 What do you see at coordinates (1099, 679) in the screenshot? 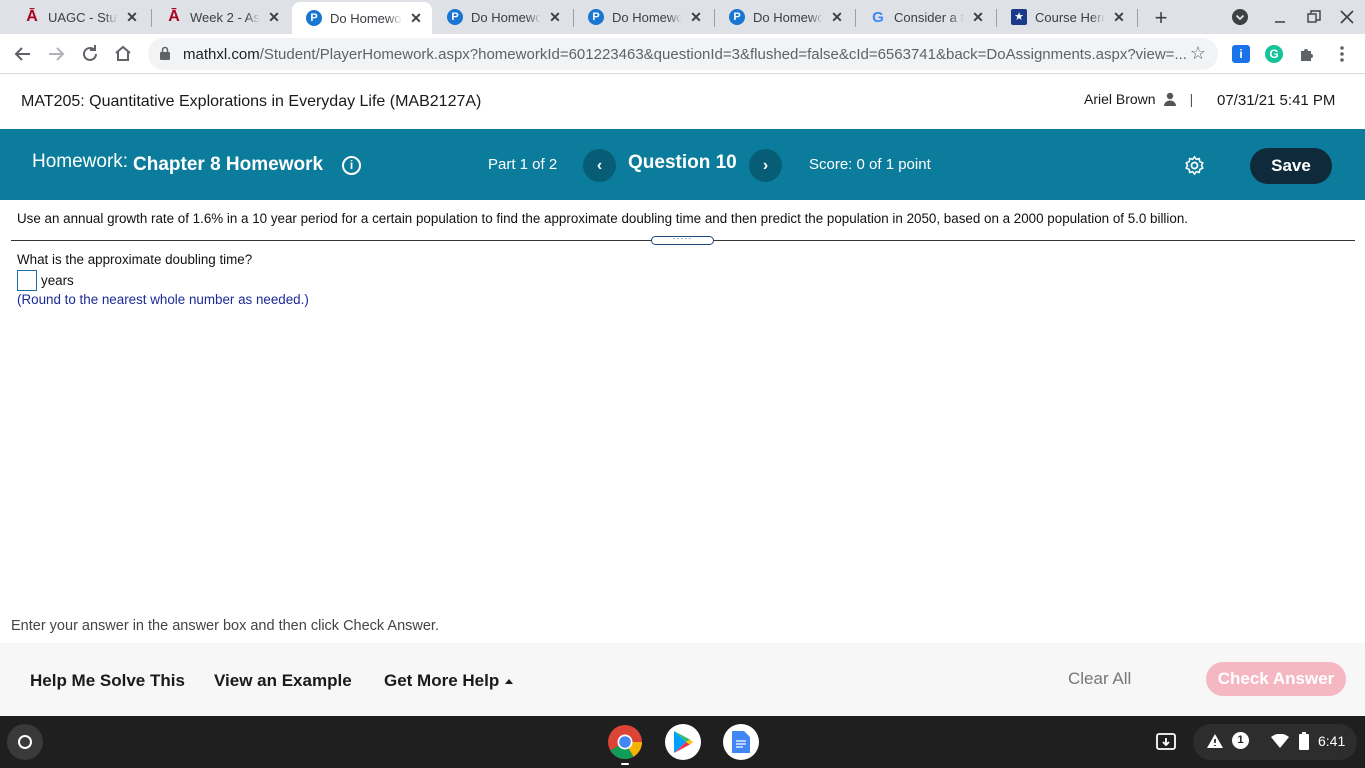
I see `clear-all-button: Clear All` at bounding box center [1099, 679].